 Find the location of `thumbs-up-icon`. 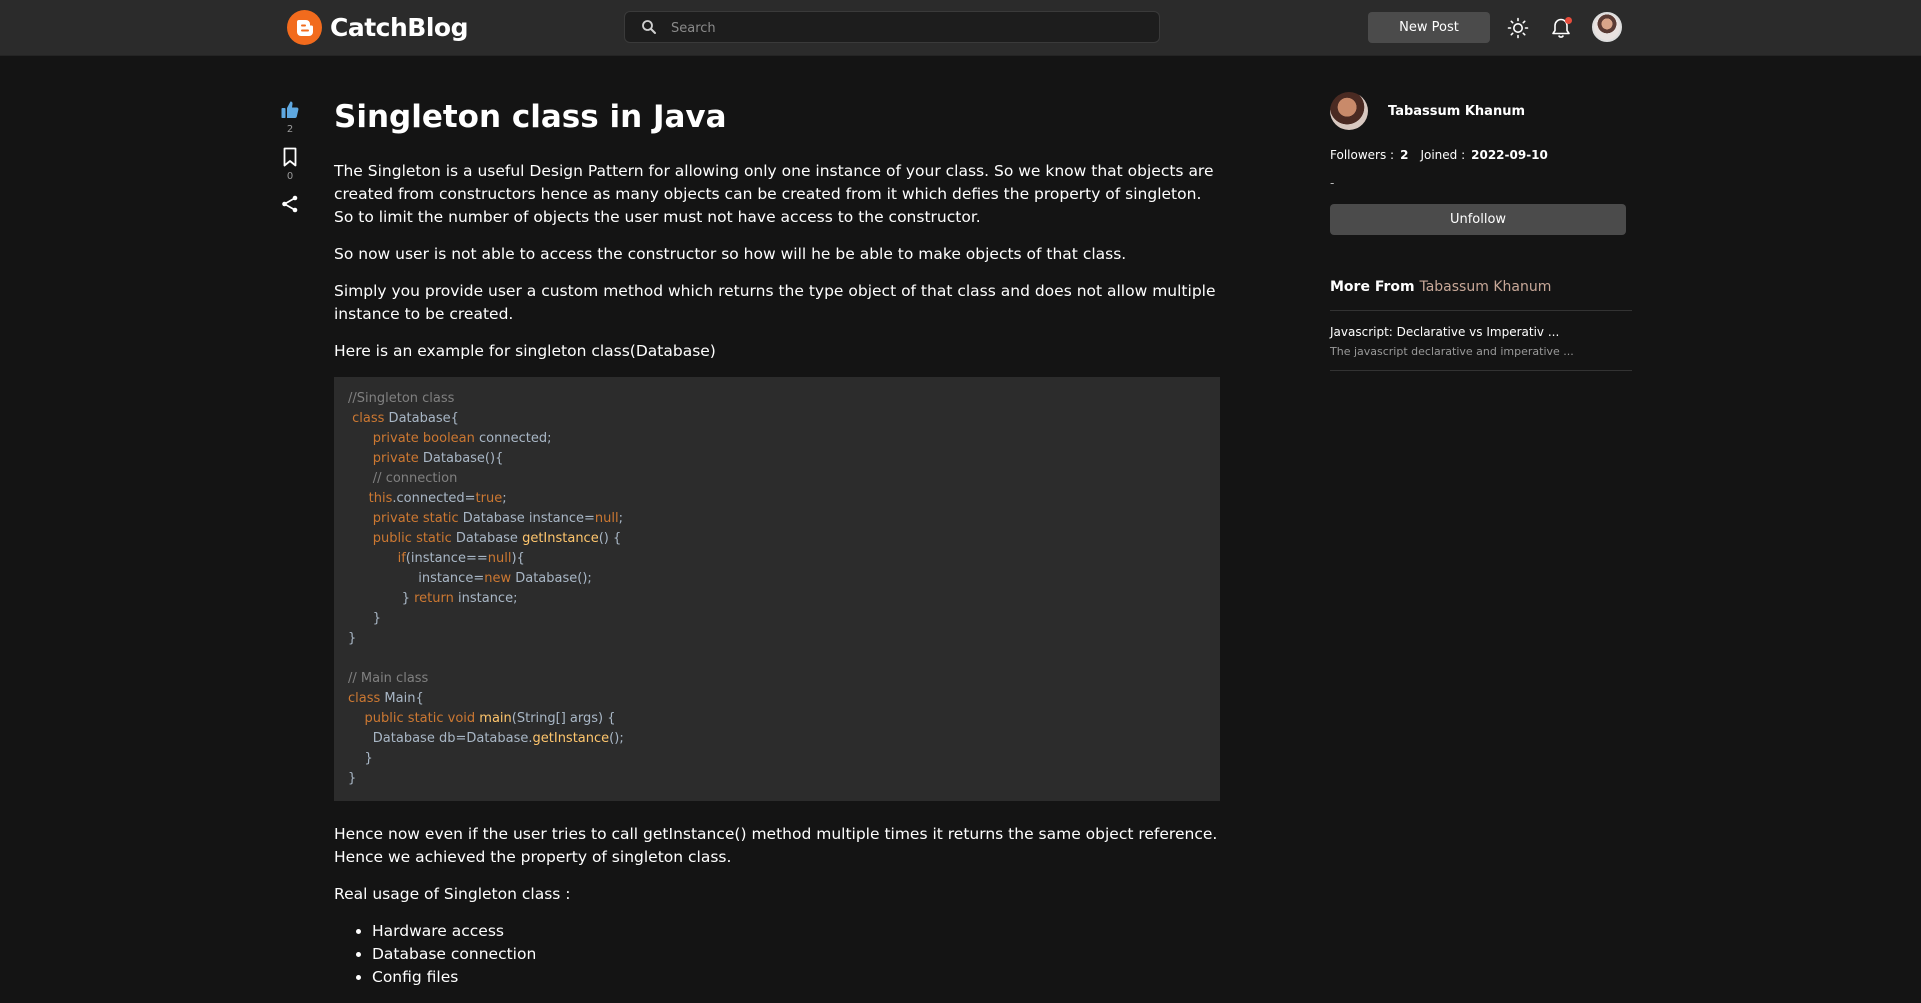

thumbs-up-icon is located at coordinates (290, 110).